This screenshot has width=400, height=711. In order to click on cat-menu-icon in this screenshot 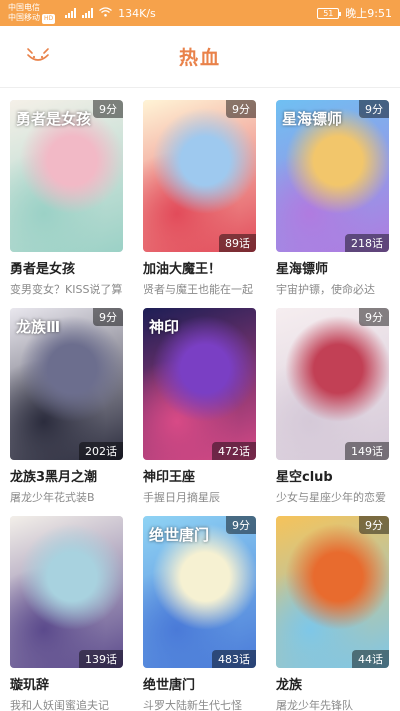, I will do `click(38, 57)`.